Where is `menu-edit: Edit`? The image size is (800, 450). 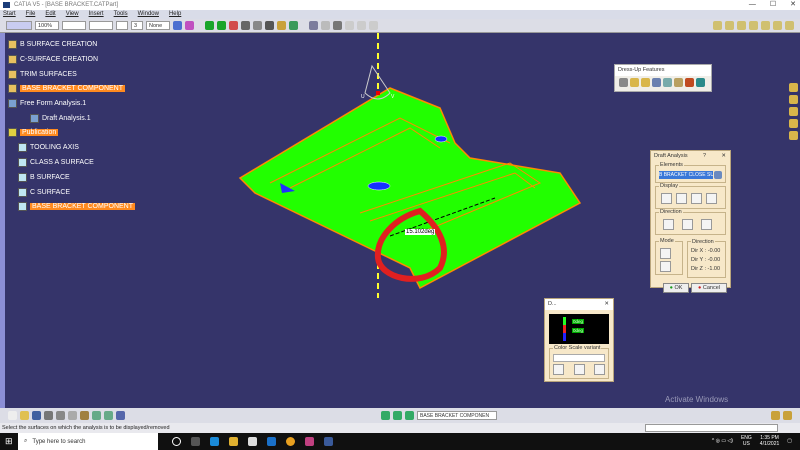
menu-edit: Edit is located at coordinates (50, 14).